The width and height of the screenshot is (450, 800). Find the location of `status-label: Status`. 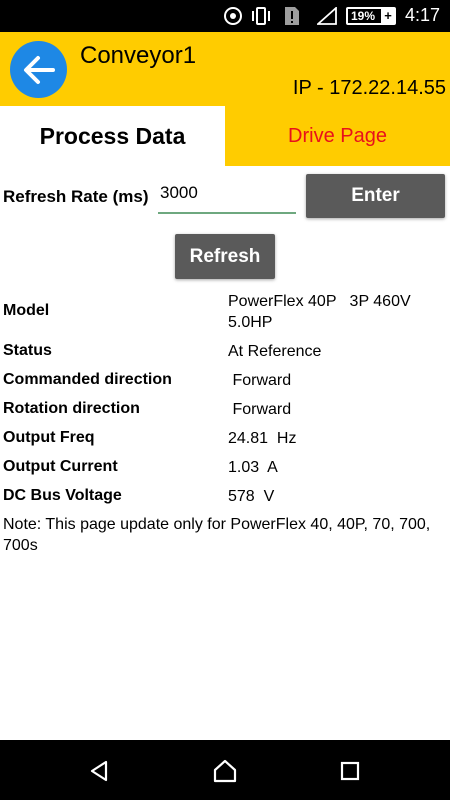

status-label: Status is located at coordinates (27, 350).